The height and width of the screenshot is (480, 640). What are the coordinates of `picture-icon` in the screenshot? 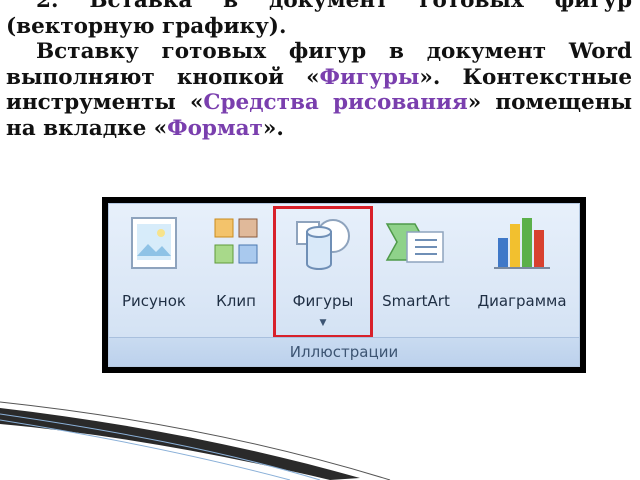 It's located at (154, 243).